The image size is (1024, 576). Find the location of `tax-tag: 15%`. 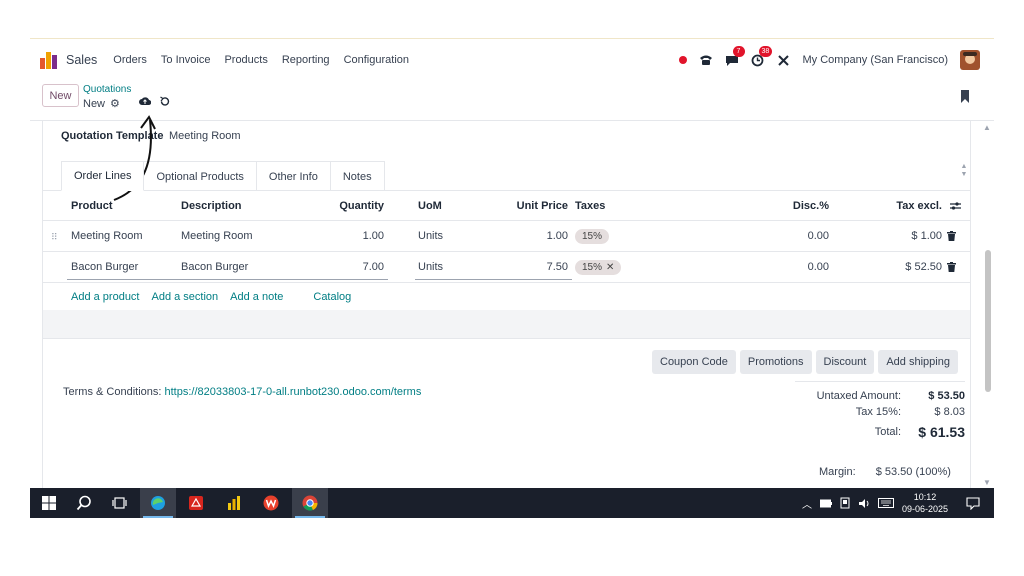

tax-tag: 15% is located at coordinates (592, 236).